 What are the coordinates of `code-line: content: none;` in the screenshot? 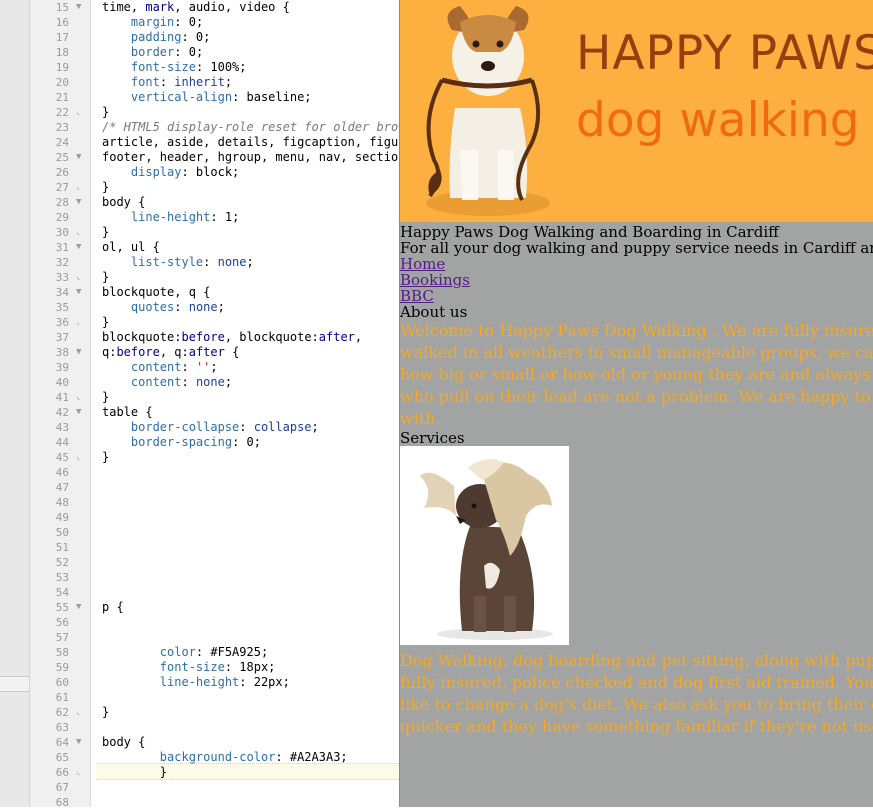 It's located at (167, 382).